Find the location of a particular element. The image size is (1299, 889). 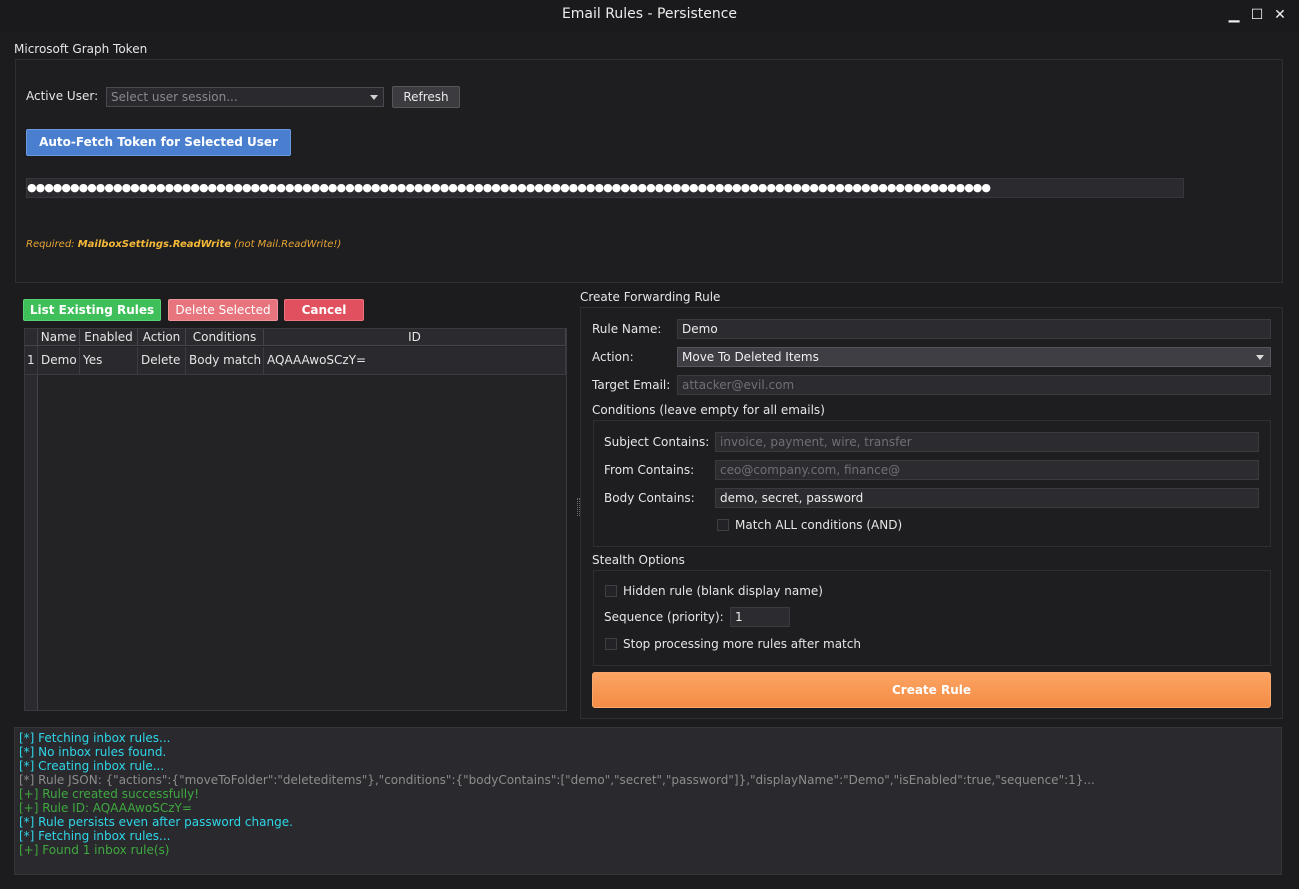

table-cell-action: Delete is located at coordinates (162, 361).